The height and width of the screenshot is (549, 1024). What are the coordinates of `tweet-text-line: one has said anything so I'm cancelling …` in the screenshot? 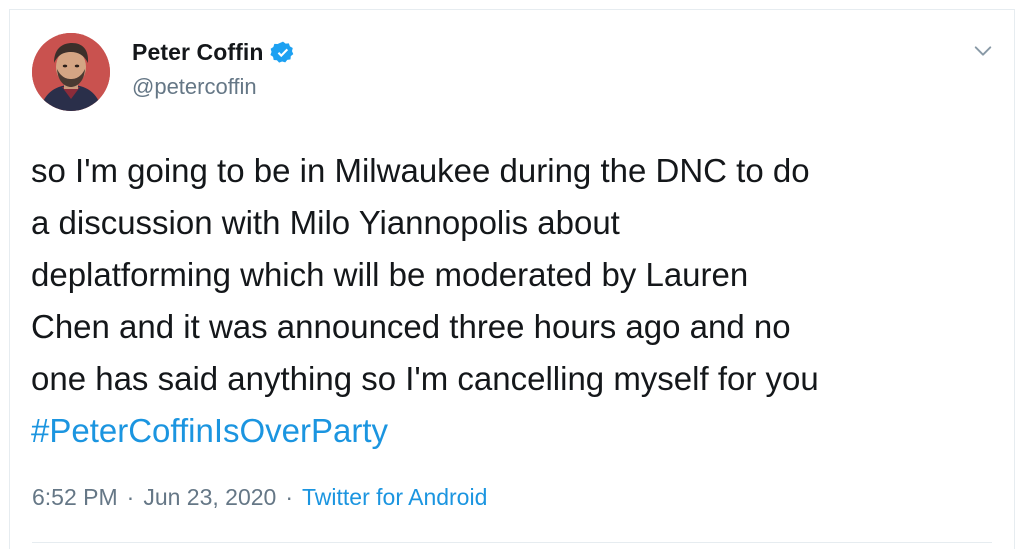 It's located at (425, 378).